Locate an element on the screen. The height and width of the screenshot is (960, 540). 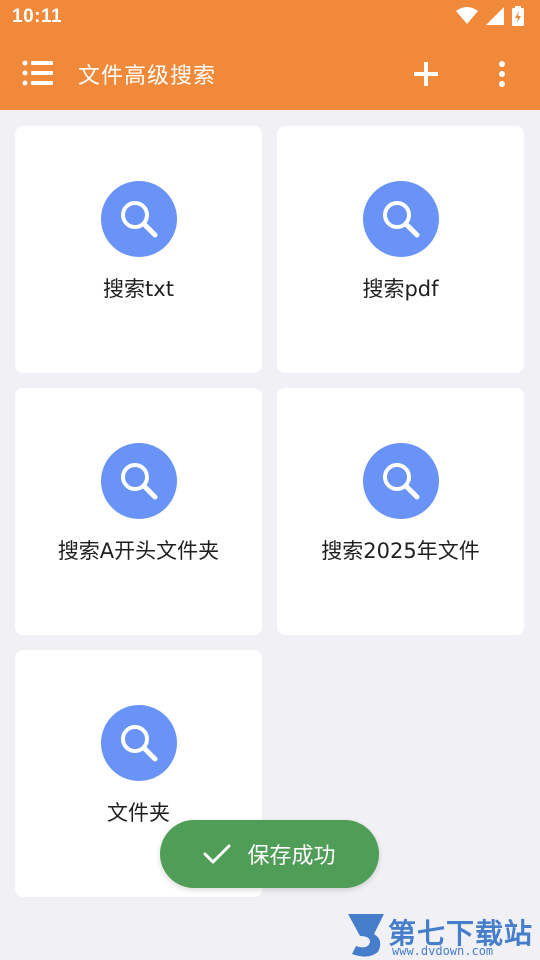
search-card-a-folder: 搜索A开头文件夹 is located at coordinates (138, 511).